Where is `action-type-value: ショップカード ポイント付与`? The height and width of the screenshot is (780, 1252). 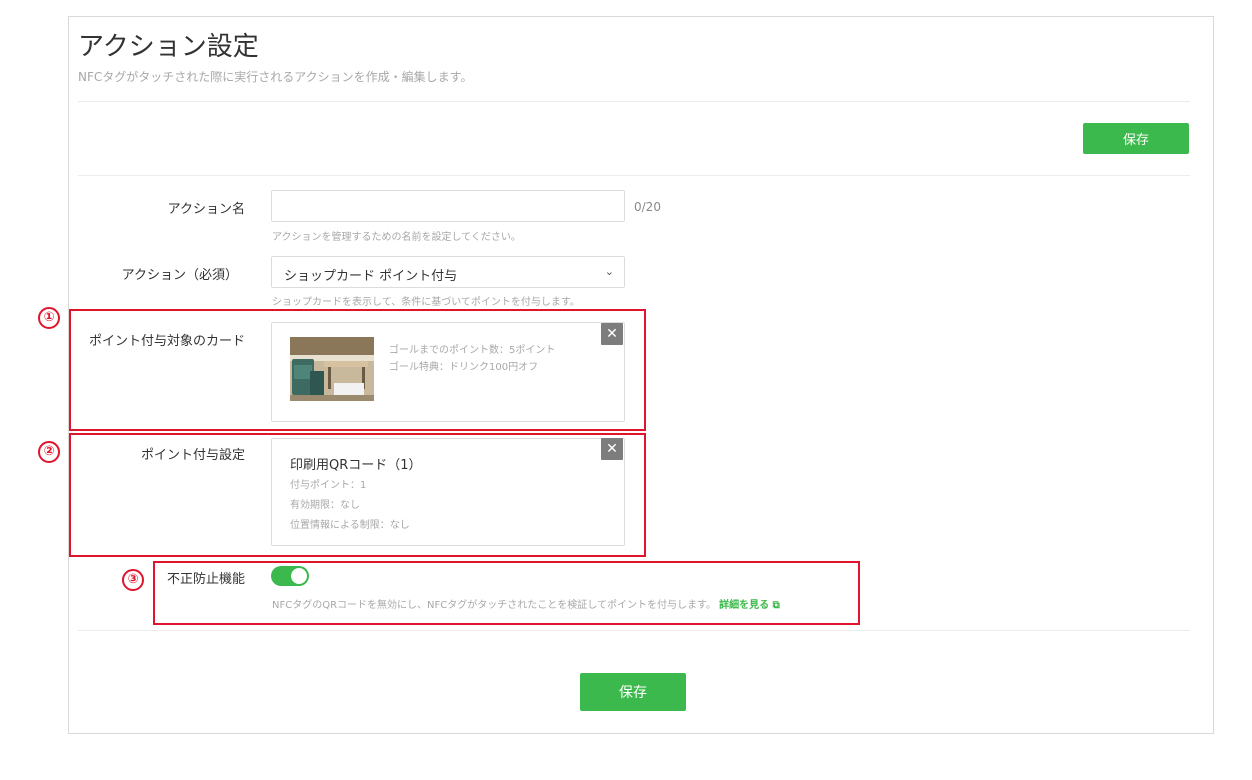 action-type-value: ショップカード ポイント付与 is located at coordinates (371, 276).